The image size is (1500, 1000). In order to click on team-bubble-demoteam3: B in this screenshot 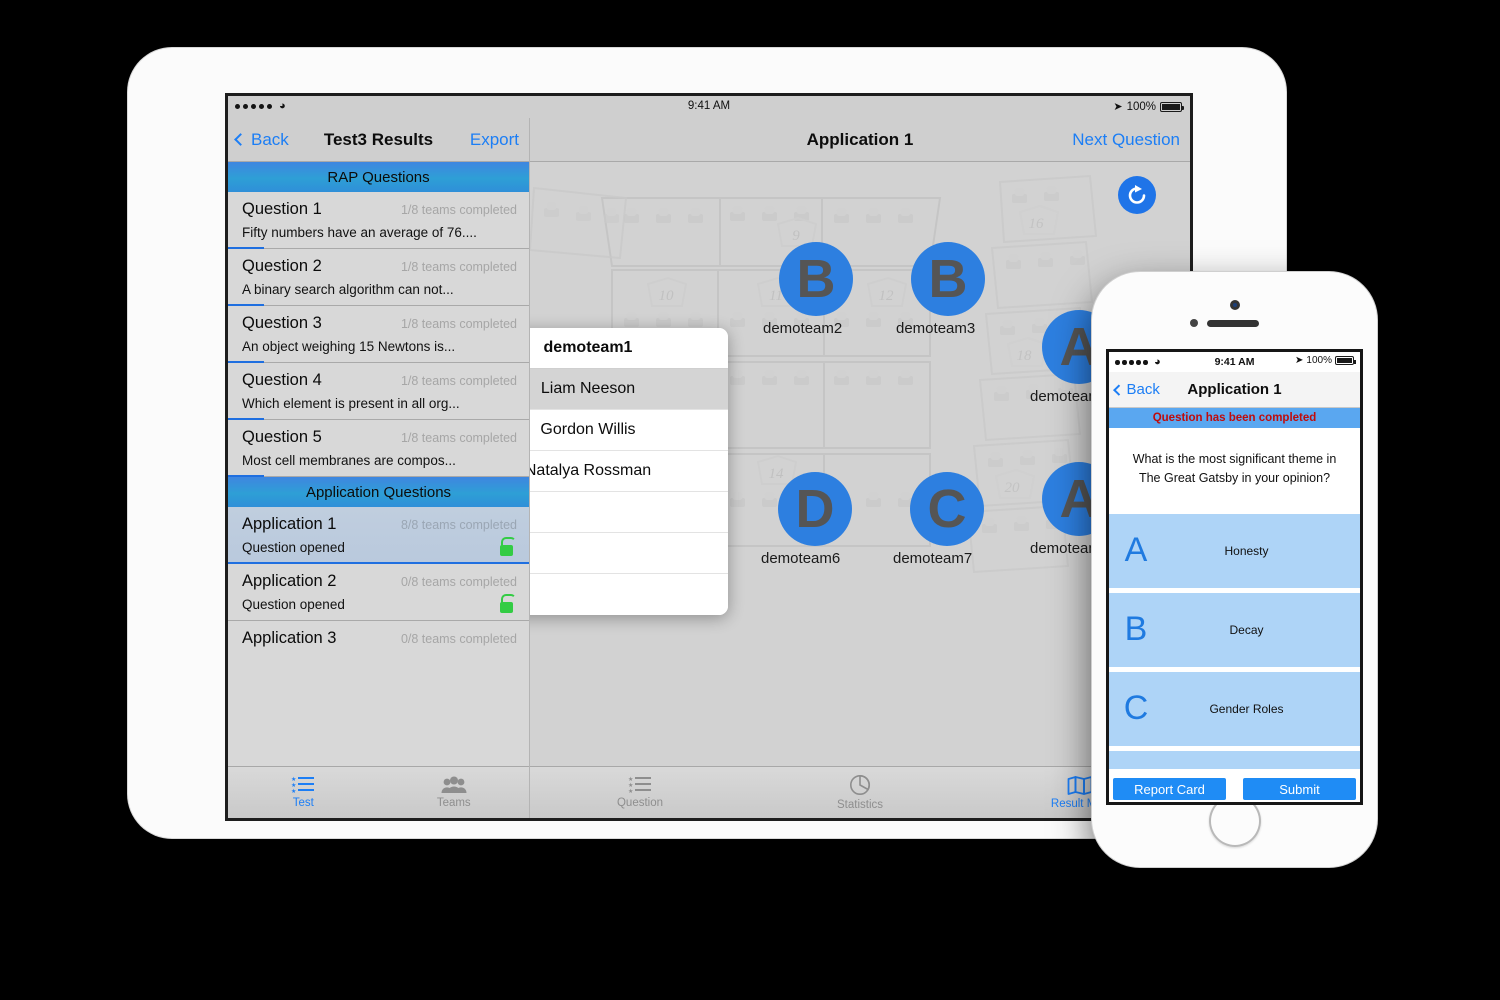, I will do `click(948, 279)`.